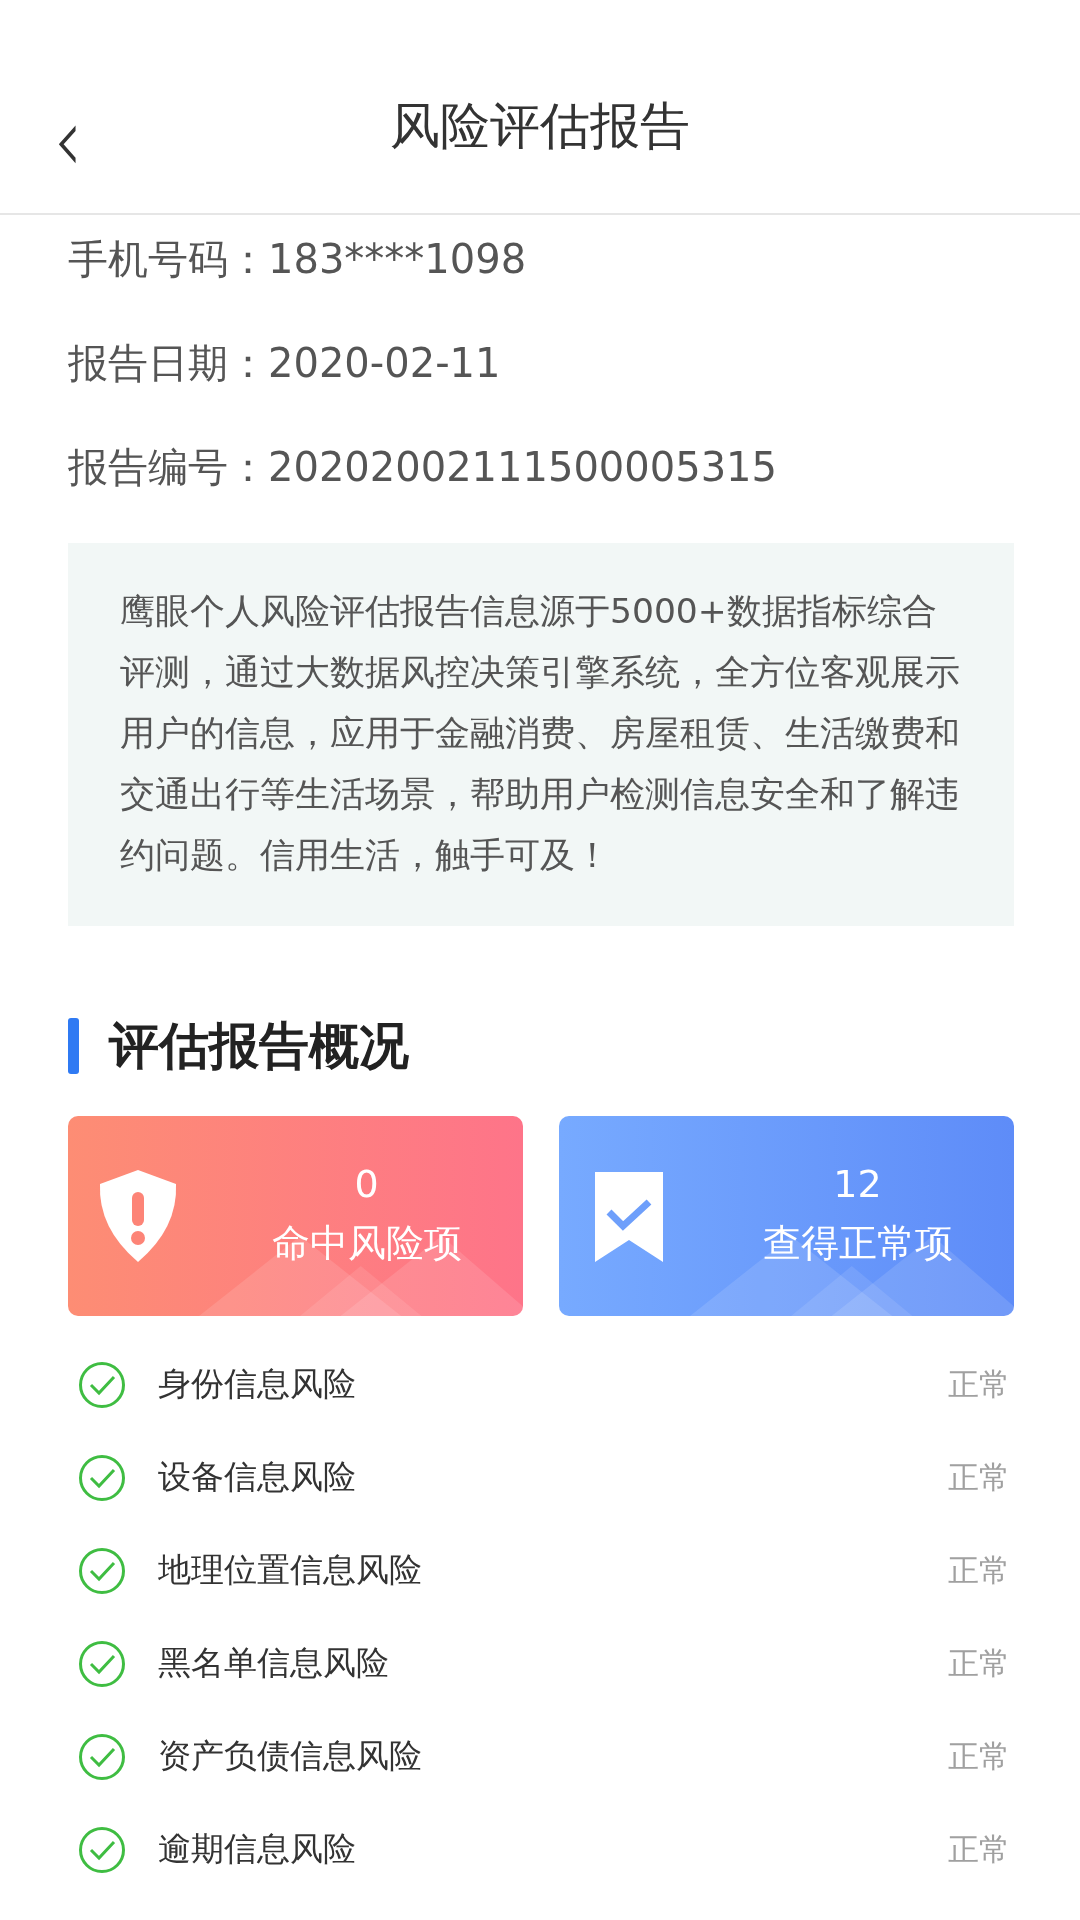 The height and width of the screenshot is (1920, 1080). What do you see at coordinates (366, 1184) in the screenshot?
I see `count-value: 0` at bounding box center [366, 1184].